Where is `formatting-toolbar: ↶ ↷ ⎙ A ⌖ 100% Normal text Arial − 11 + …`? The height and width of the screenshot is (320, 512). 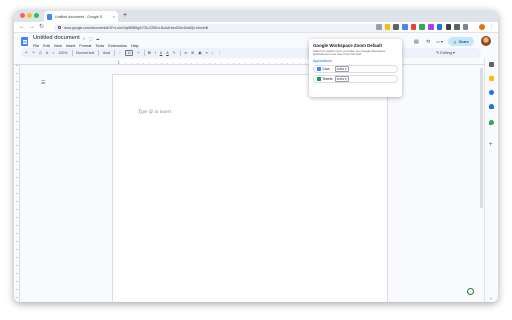 formatting-toolbar: ↶ ↷ ⎙ A ⌖ 100% Normal text Arial − 11 + … is located at coordinates (251, 53).